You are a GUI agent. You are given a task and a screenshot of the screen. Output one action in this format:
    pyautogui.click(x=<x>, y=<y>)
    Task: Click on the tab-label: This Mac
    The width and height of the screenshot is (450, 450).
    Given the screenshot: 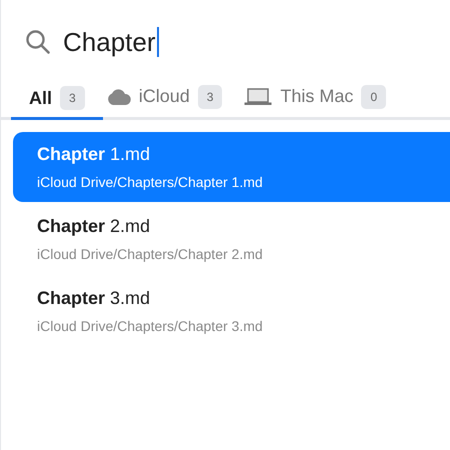 What is the action you would take?
    pyautogui.click(x=317, y=96)
    